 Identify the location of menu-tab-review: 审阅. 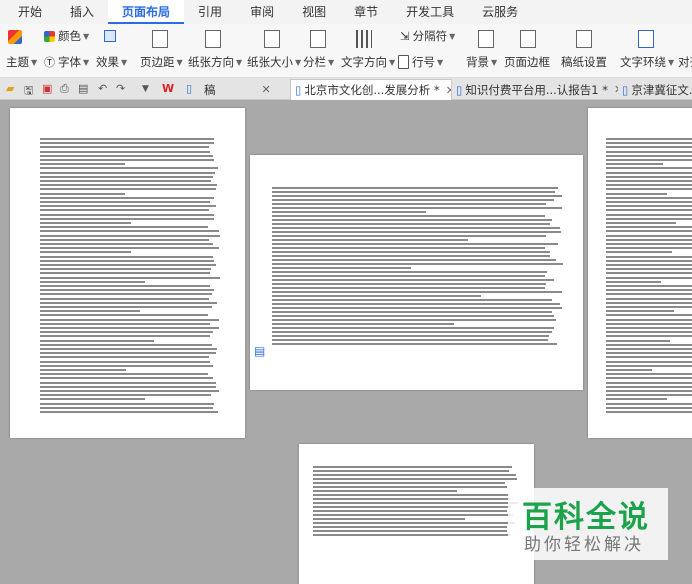
(262, 12).